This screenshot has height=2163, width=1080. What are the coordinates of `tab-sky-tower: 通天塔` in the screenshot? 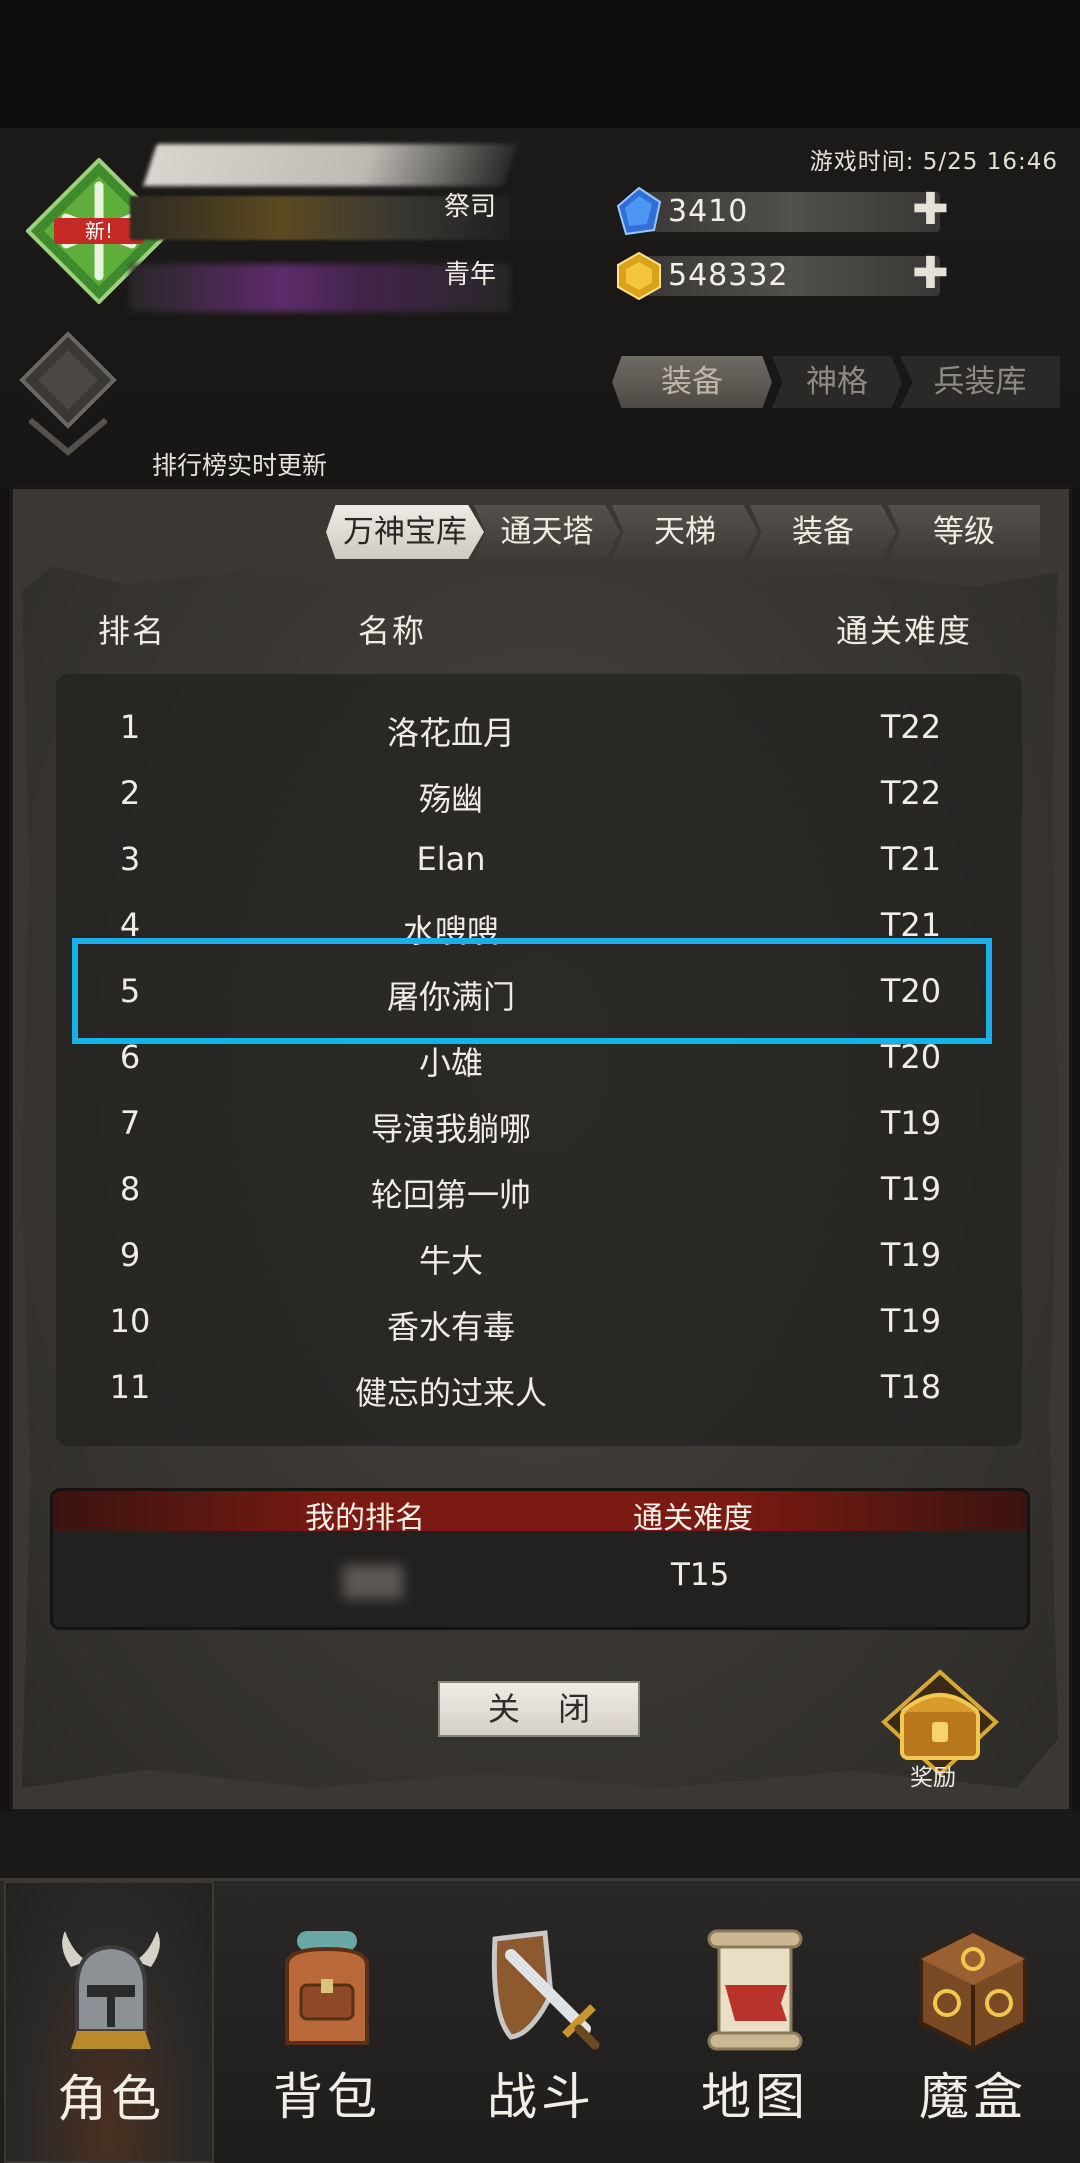 It's located at (547, 532).